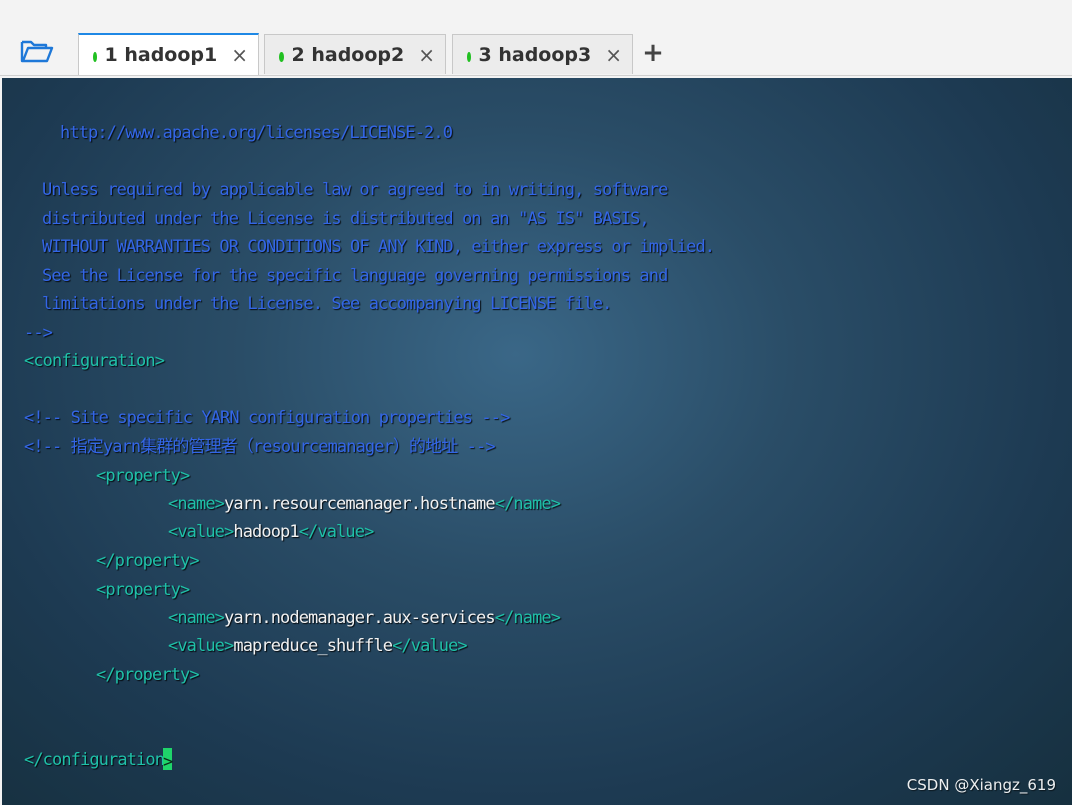 This screenshot has width=1072, height=805. I want to click on text-cursor: >, so click(168, 760).